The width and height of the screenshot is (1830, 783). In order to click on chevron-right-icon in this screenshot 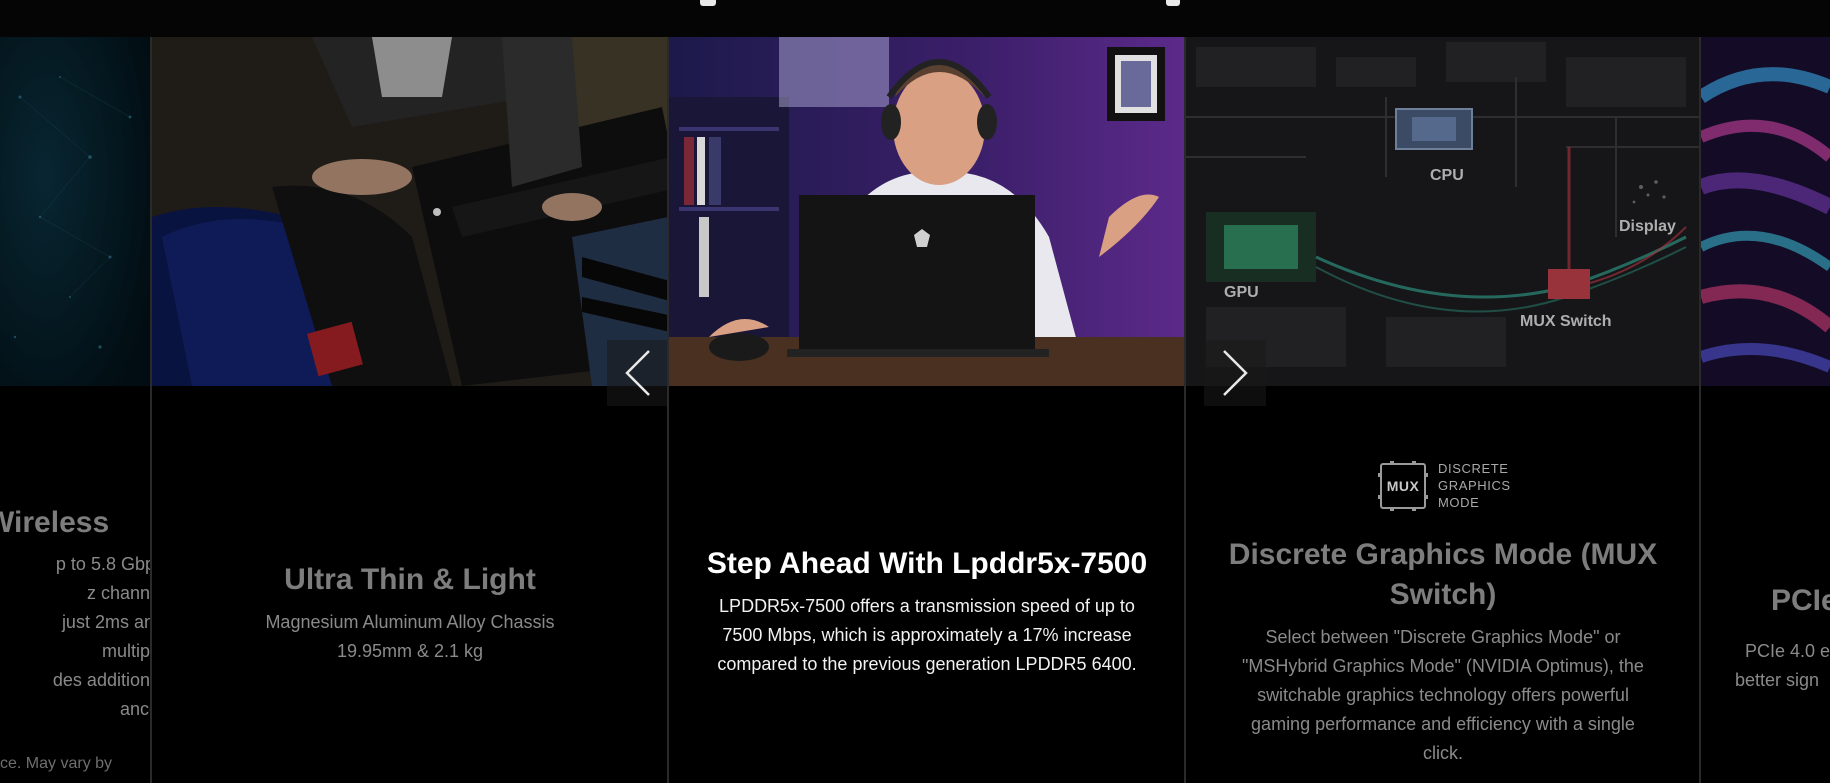, I will do `click(1235, 373)`.